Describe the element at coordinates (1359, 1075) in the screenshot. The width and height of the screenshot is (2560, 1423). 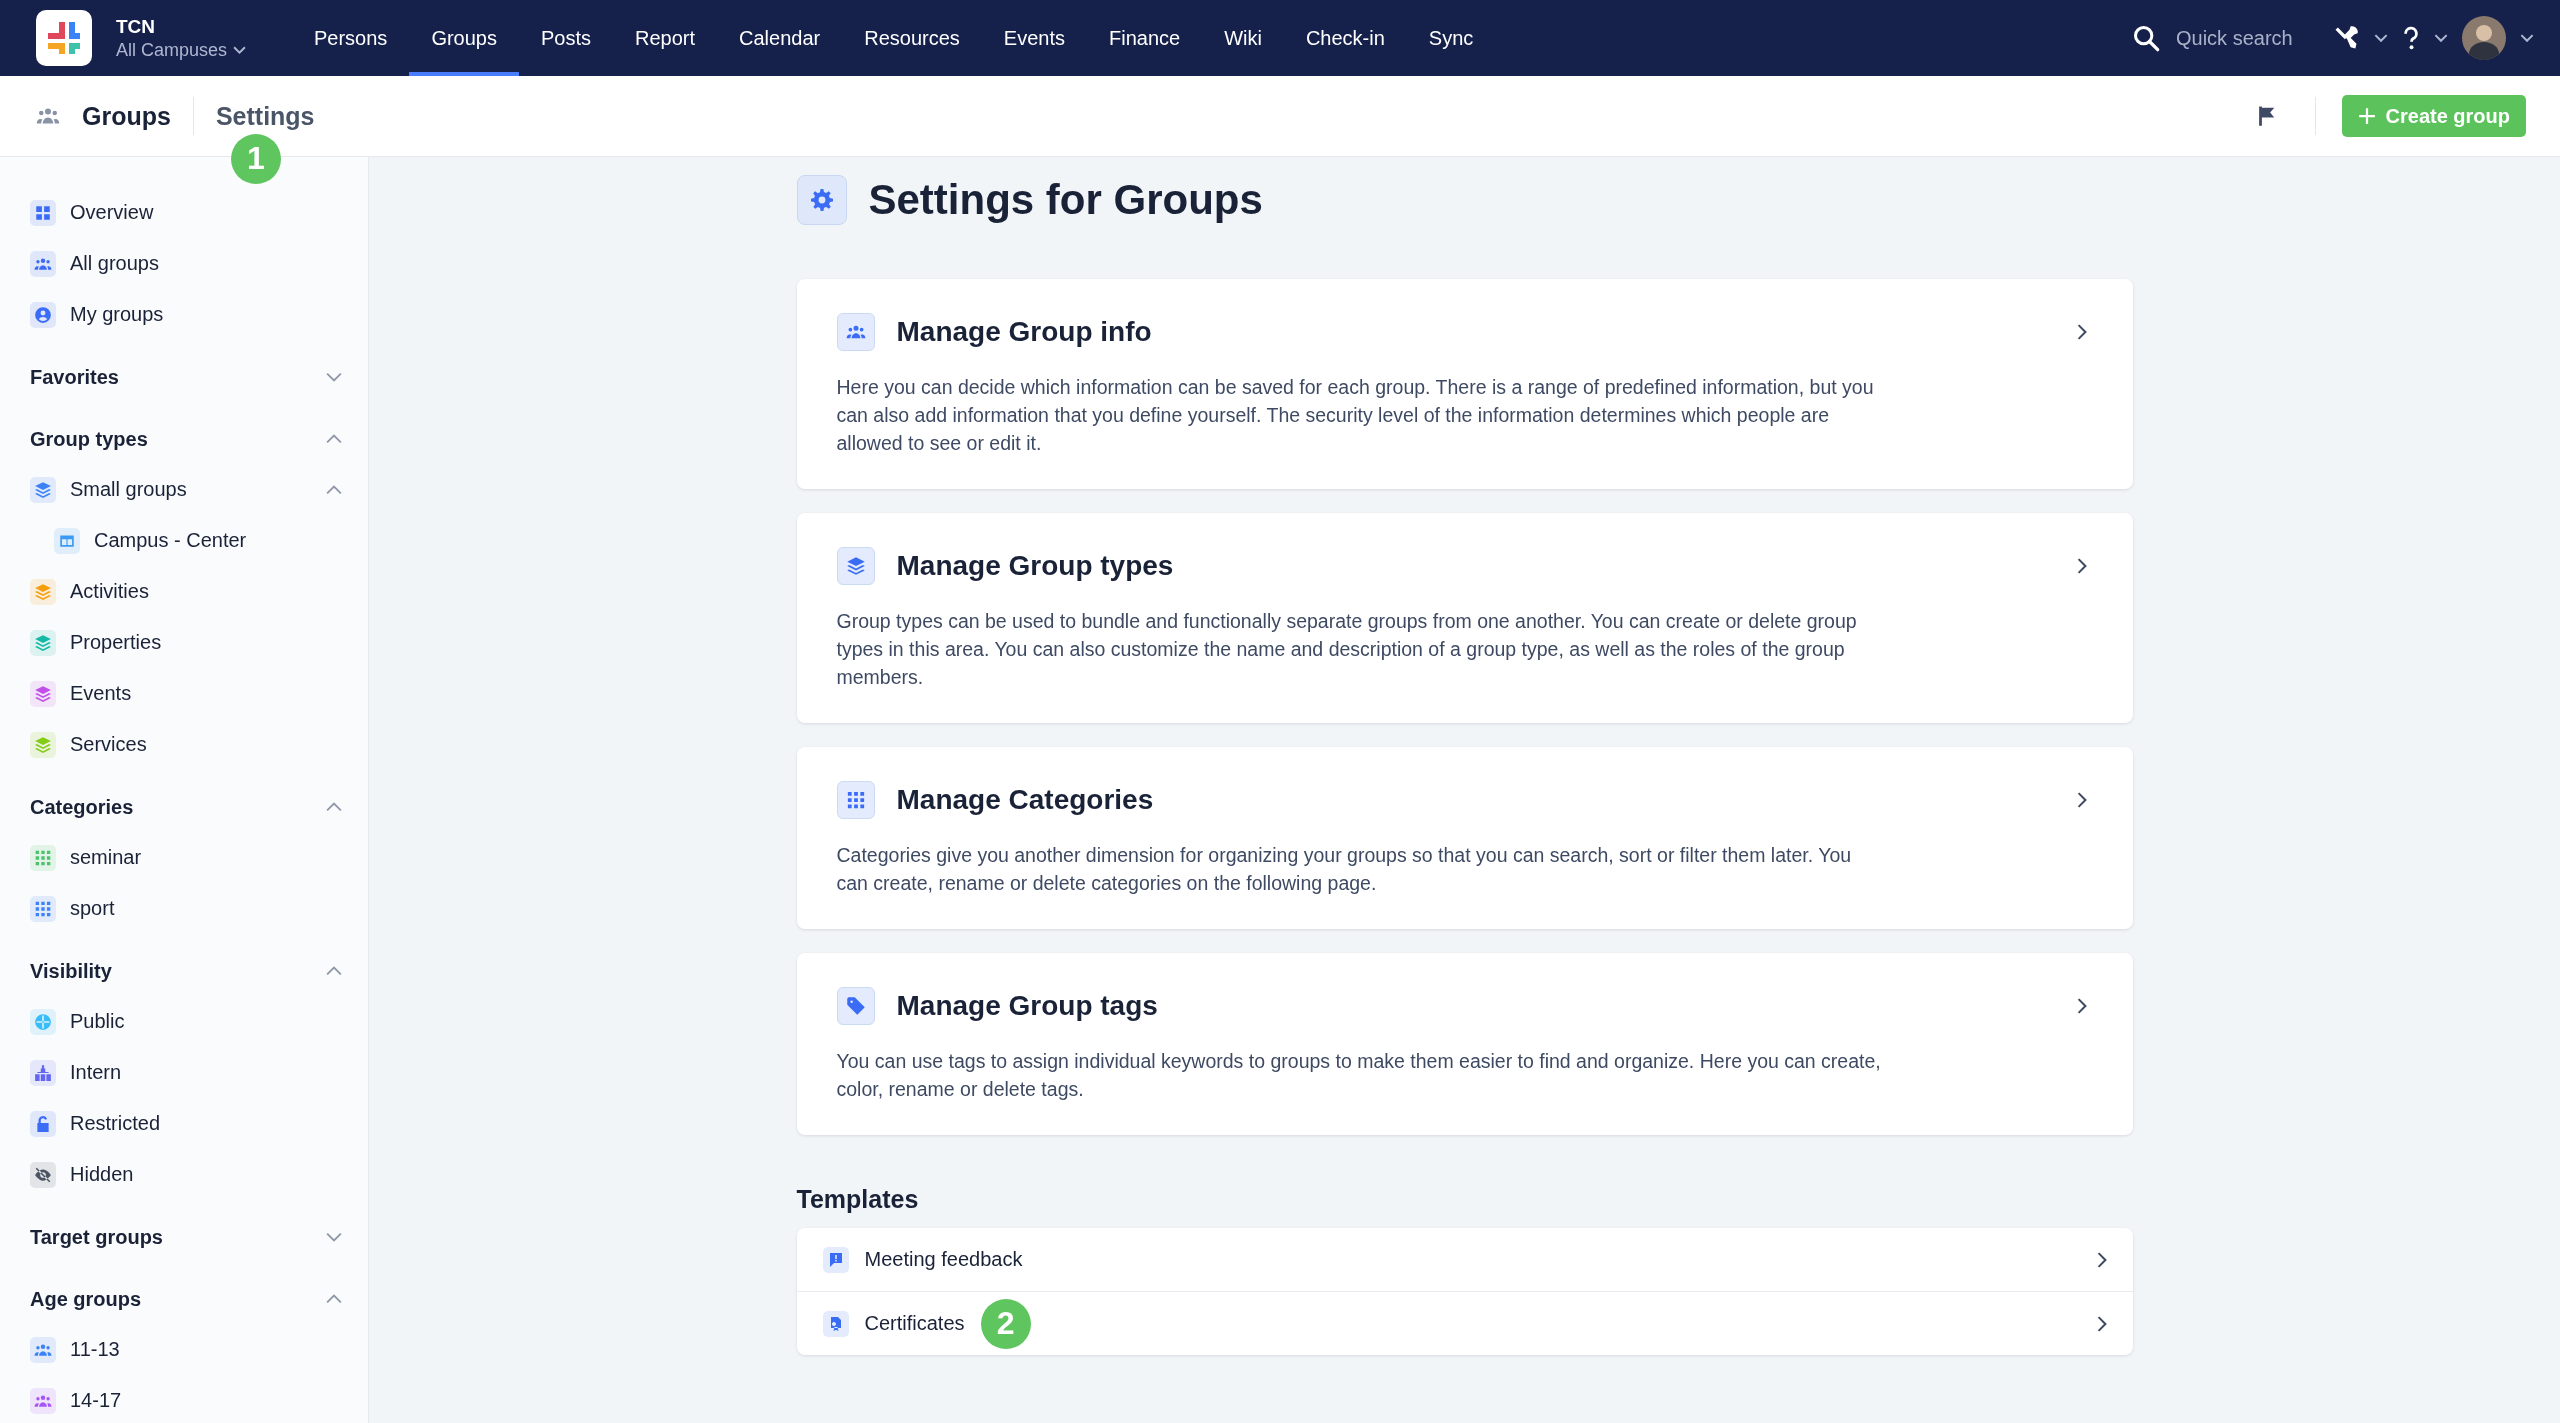
I see `card-description: You can use tags to assign individual keywords to groups to make them easier to find and organize. Here you can create, color, rename or delete tags.` at that location.